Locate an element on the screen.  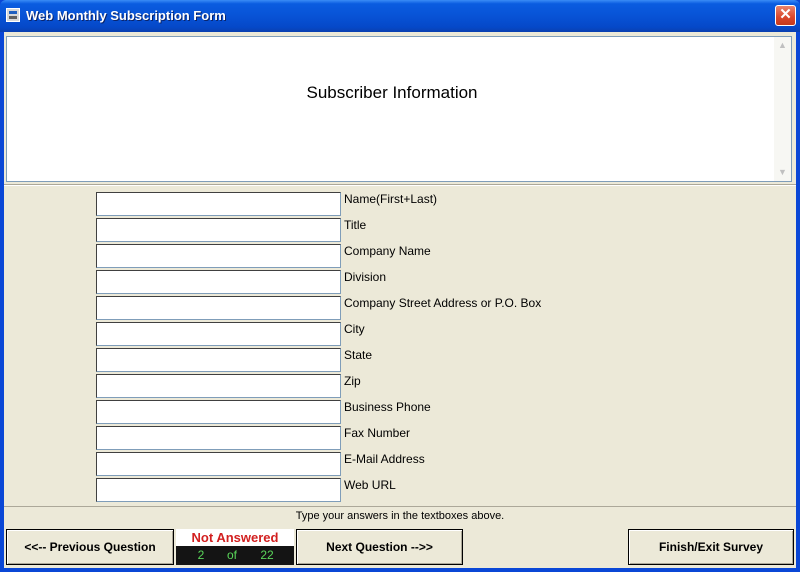
state-input is located at coordinates (218, 360).